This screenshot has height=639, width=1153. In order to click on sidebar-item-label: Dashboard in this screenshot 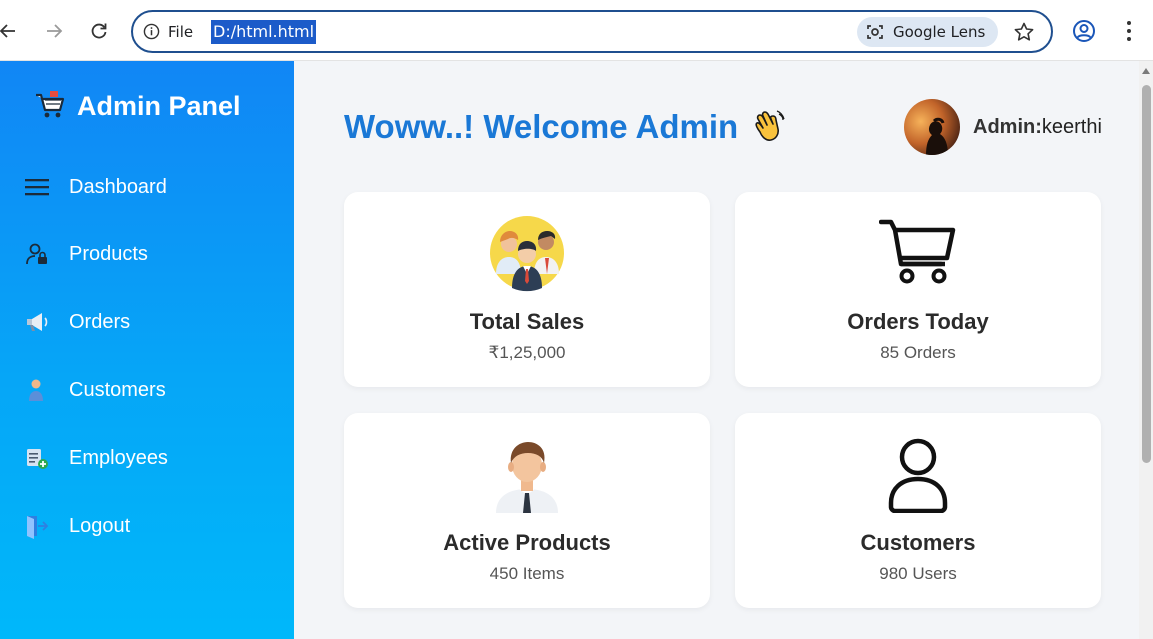, I will do `click(118, 186)`.